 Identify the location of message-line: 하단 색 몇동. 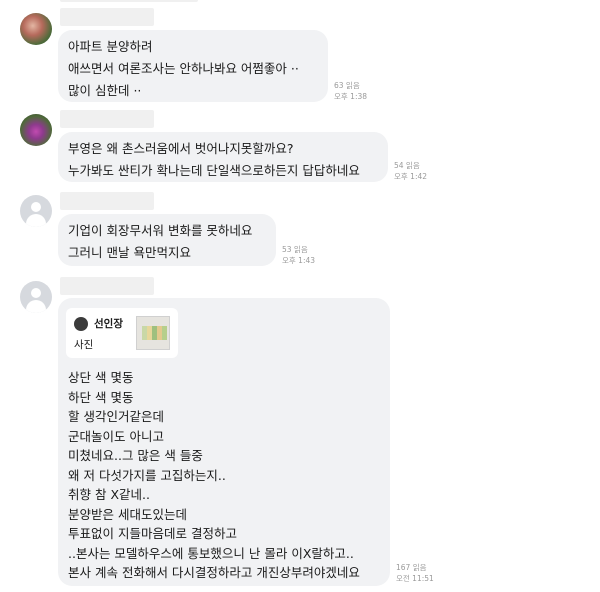
(101, 397).